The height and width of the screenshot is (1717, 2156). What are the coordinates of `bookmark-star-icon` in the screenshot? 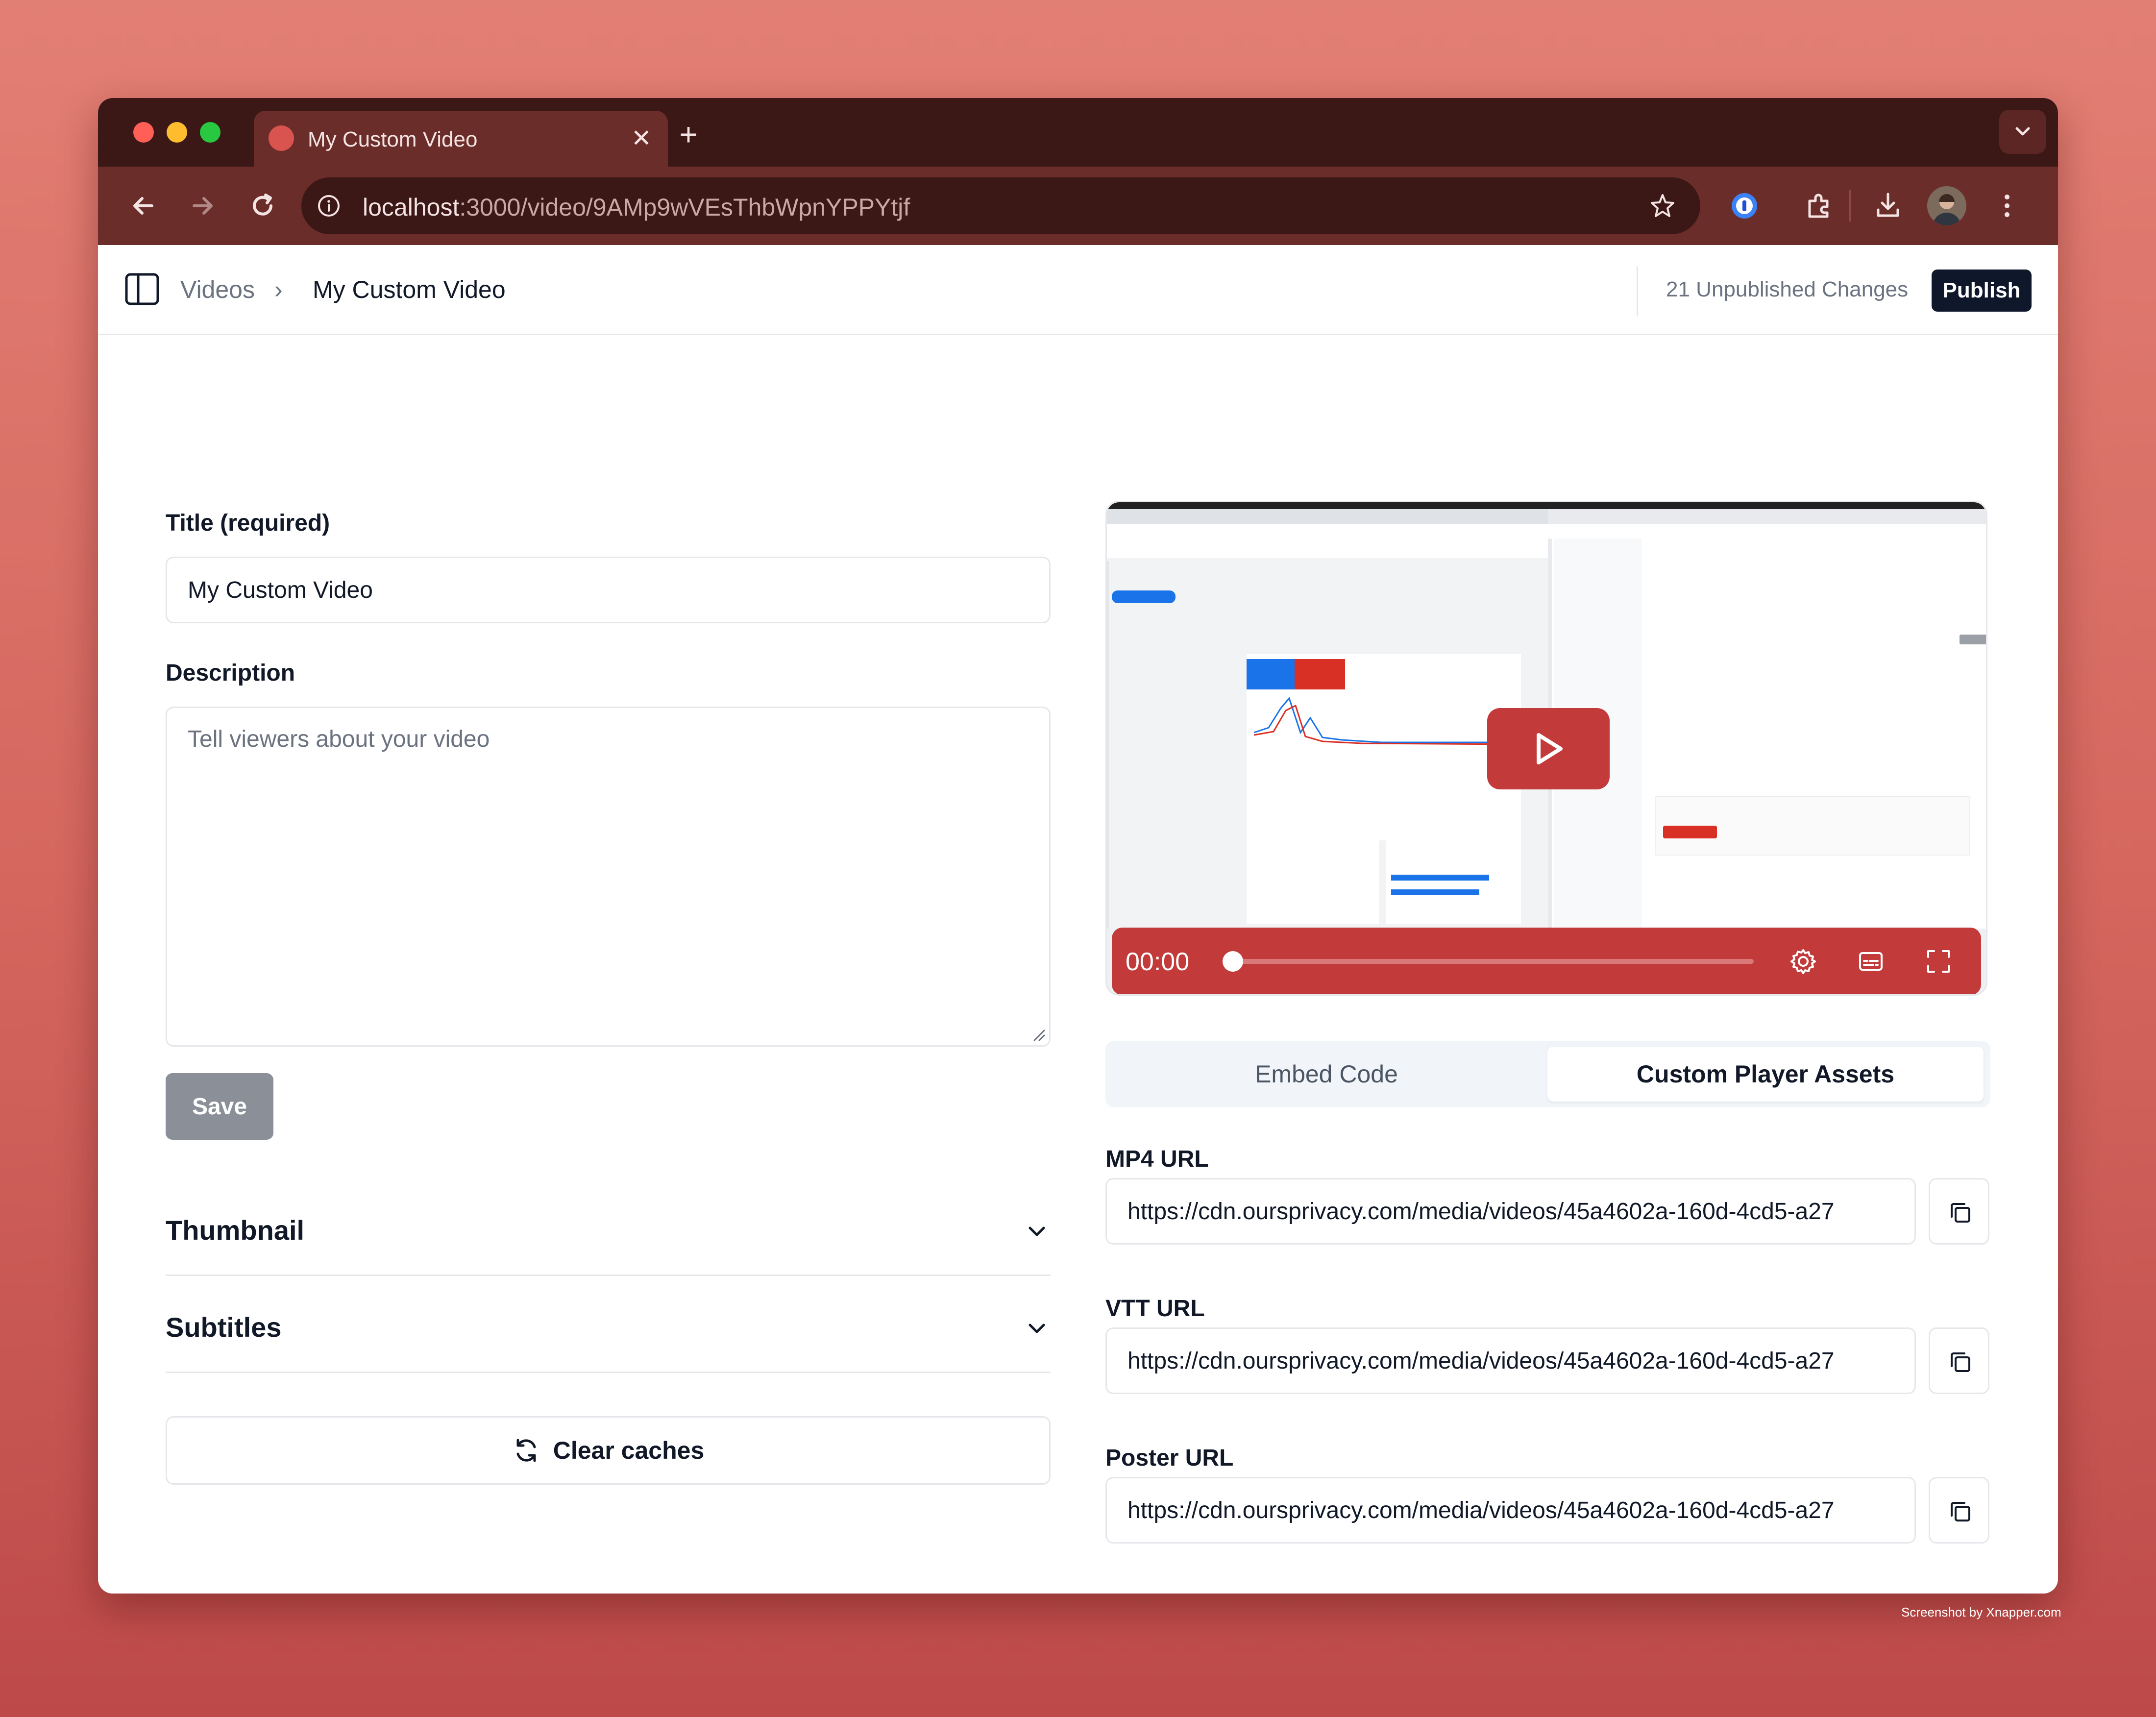 It's located at (1662, 206).